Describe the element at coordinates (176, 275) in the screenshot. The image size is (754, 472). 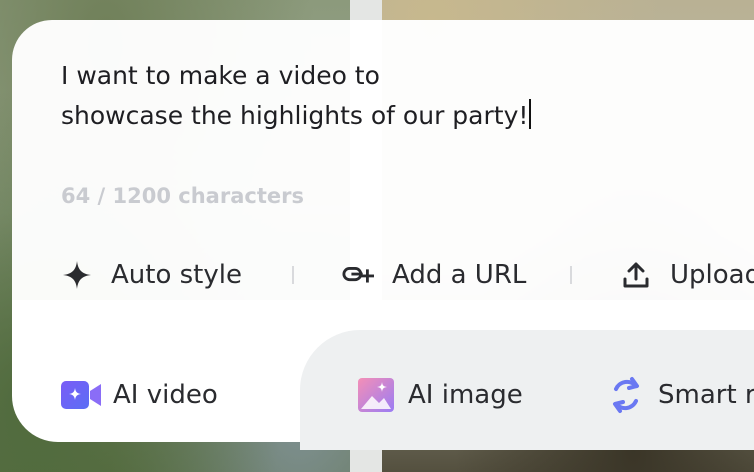
I see `auto-style-label: Auto style` at that location.